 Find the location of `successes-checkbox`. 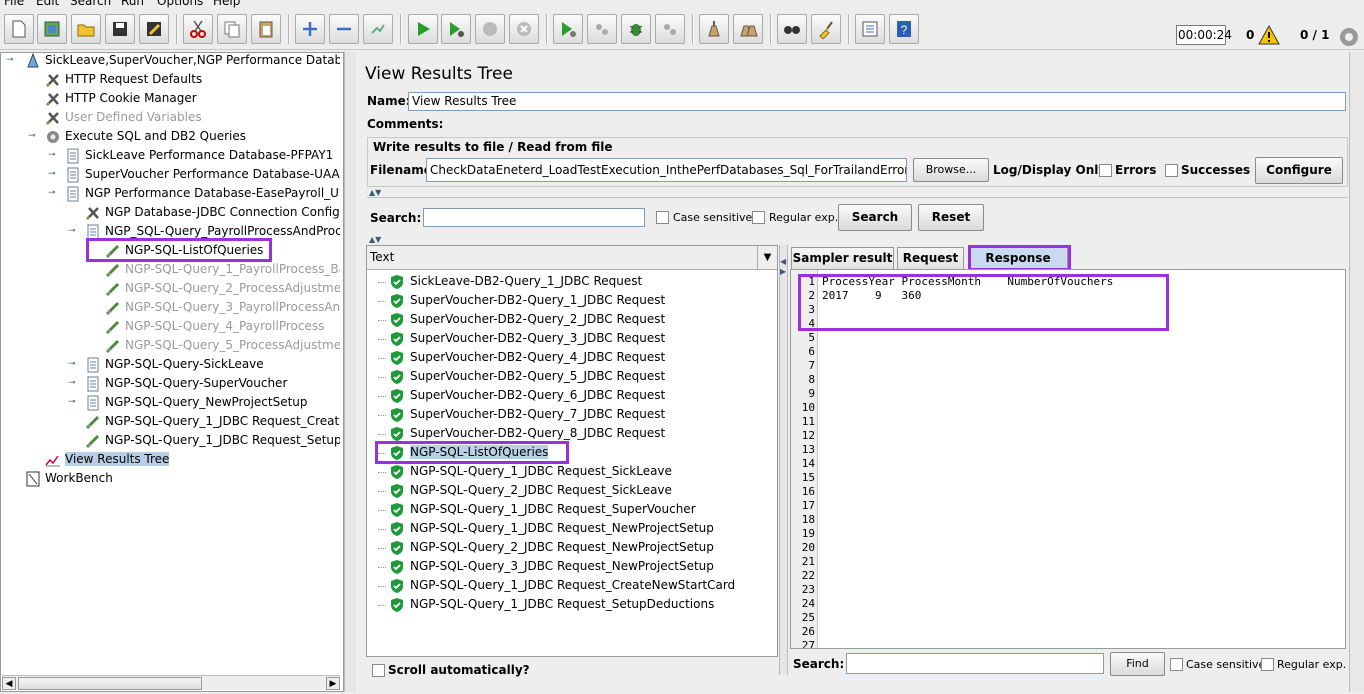

successes-checkbox is located at coordinates (1171, 170).